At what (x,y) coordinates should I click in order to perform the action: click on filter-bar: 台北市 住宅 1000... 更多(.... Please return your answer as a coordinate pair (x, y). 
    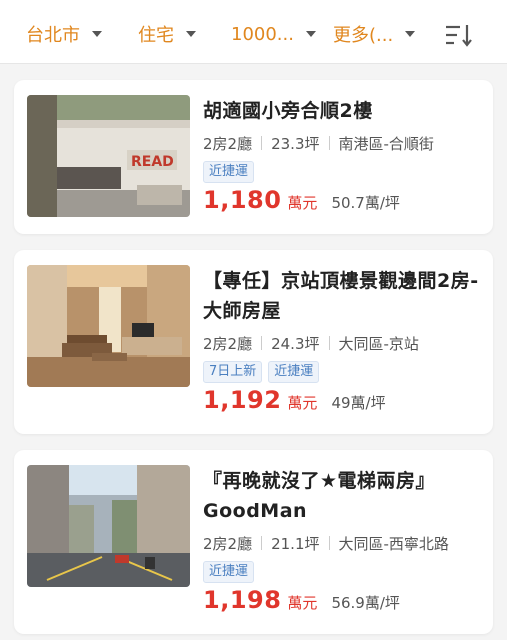
    Looking at the image, I should click on (253, 32).